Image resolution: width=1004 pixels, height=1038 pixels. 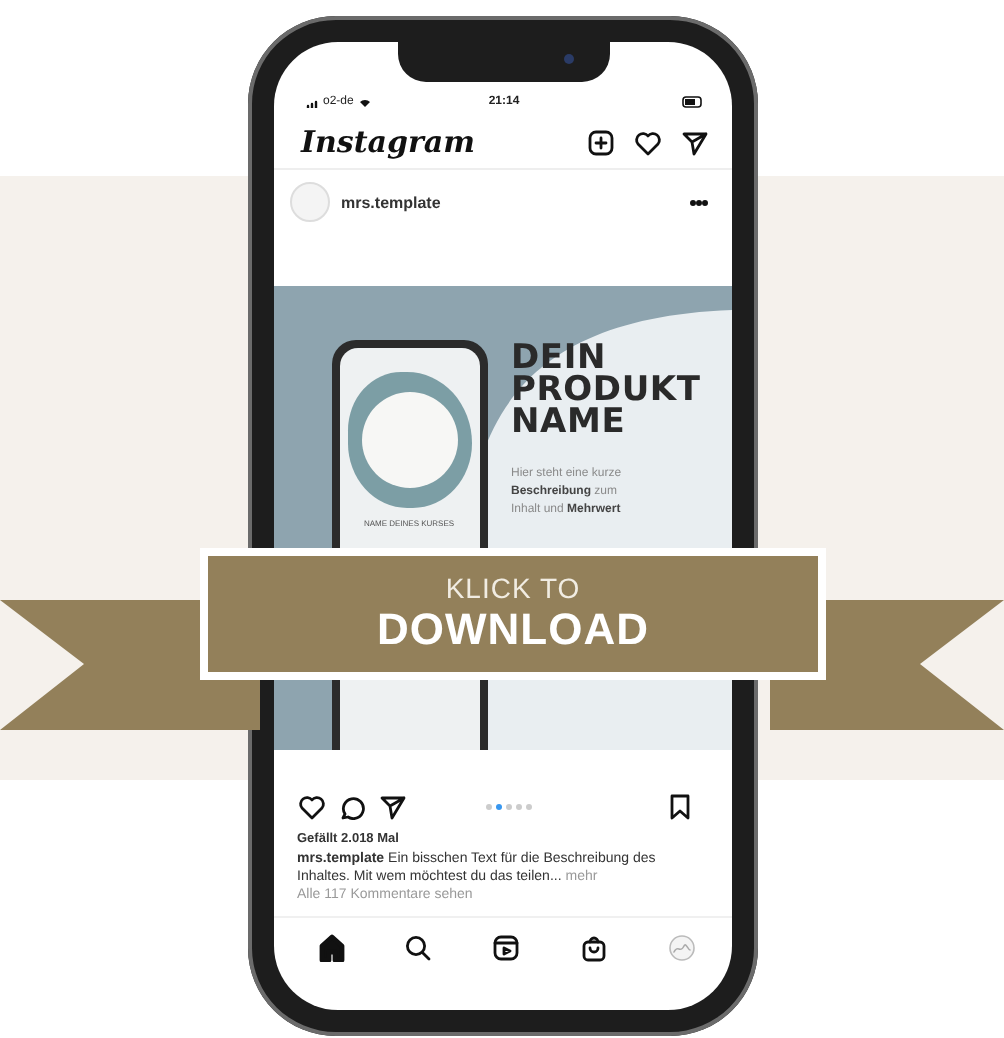 I want to click on username: mrs.template, so click(x=515, y=202).